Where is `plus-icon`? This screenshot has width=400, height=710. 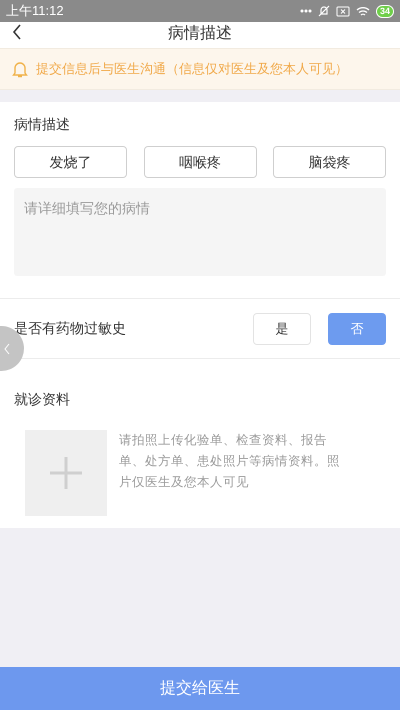 plus-icon is located at coordinates (66, 473).